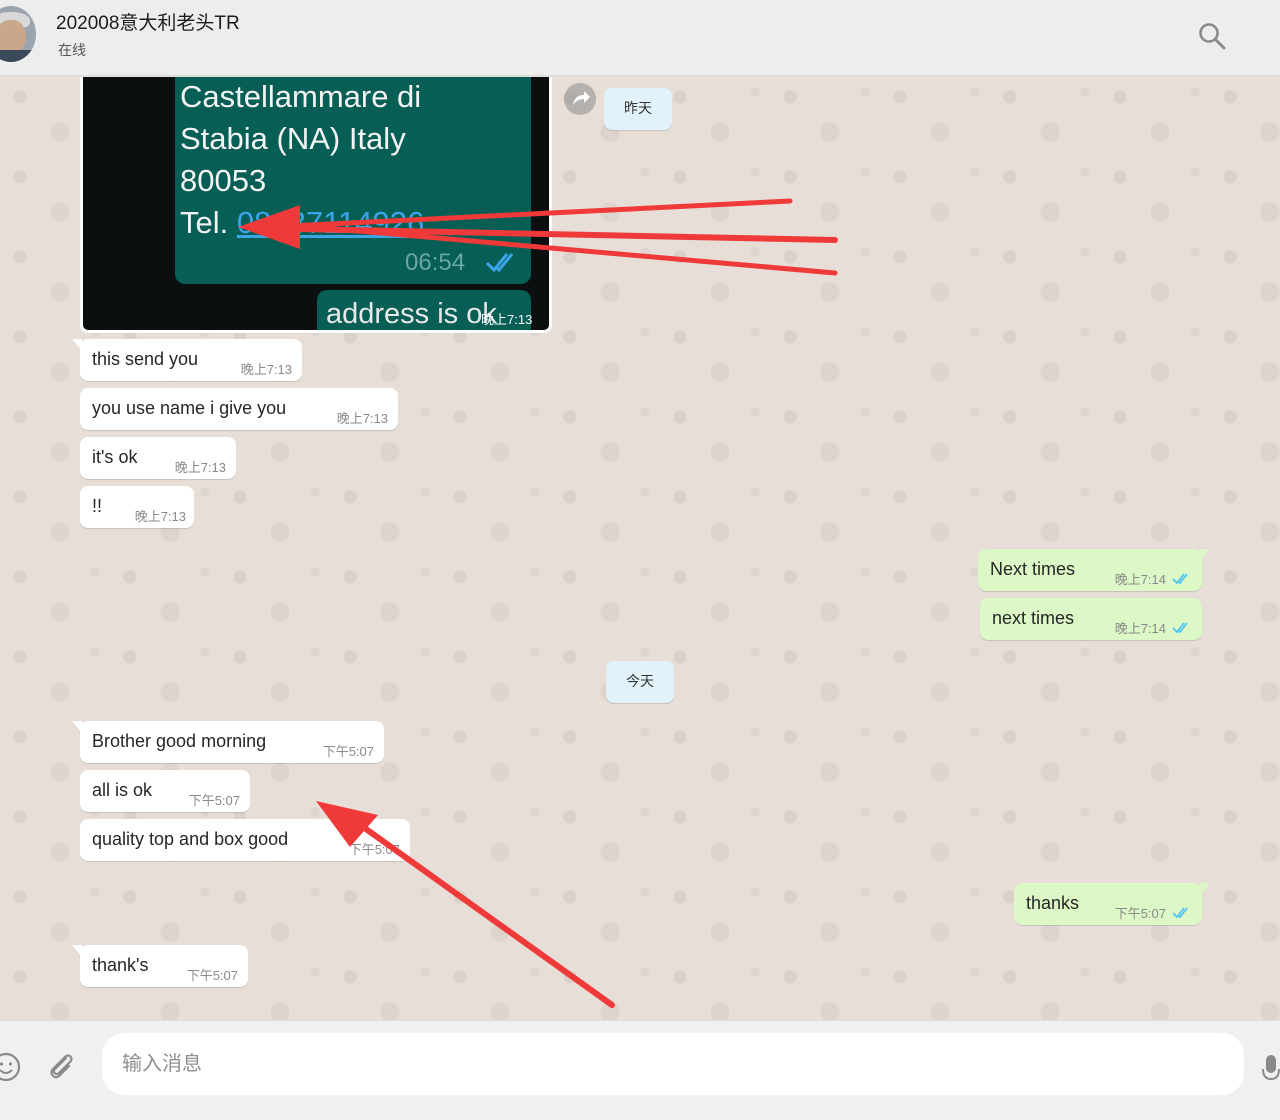 Image resolution: width=1280 pixels, height=1120 pixels. What do you see at coordinates (190, 839) in the screenshot?
I see `message-text: quality top and box good` at bounding box center [190, 839].